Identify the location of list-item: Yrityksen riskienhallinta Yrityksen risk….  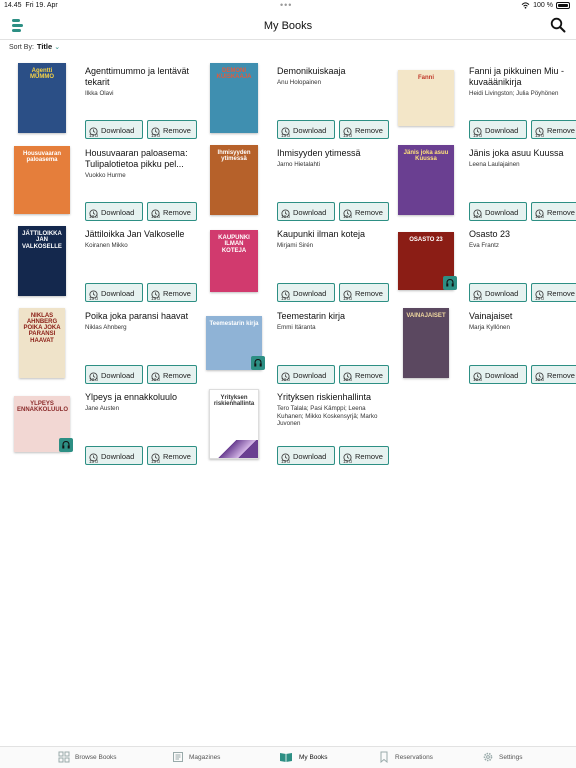
(290, 424).